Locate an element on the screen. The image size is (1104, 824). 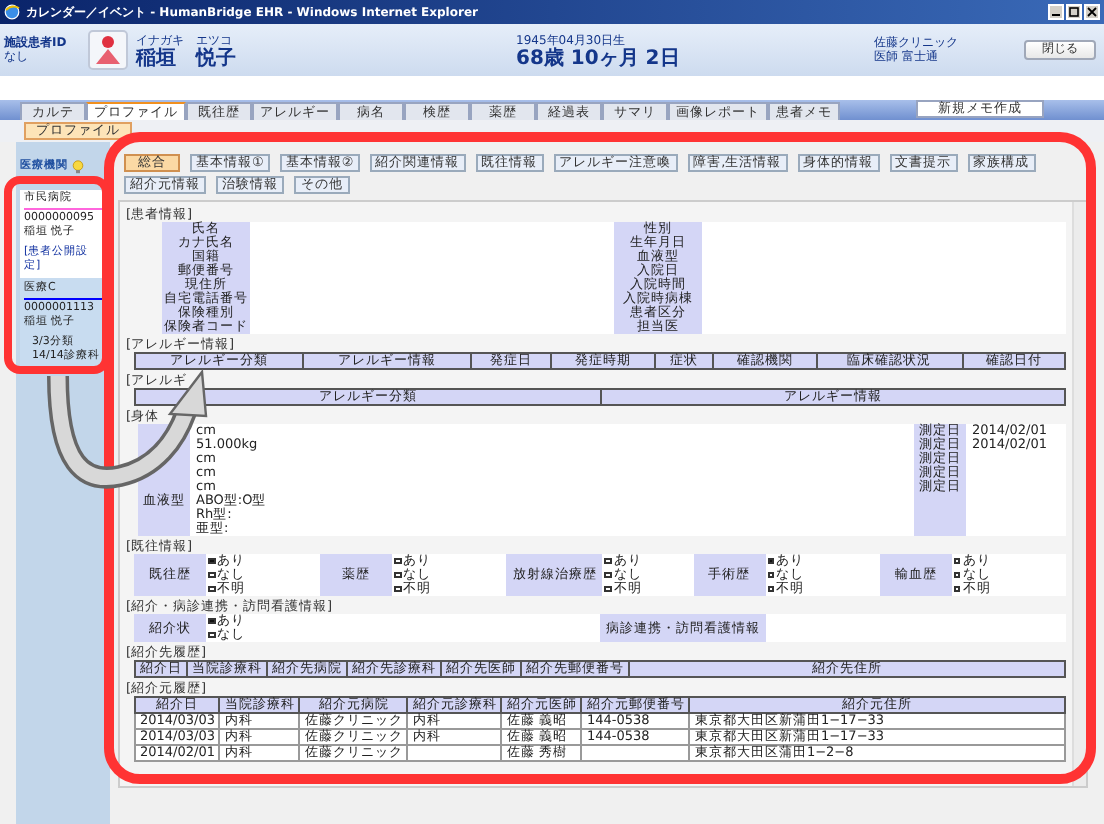
browser-icon is located at coordinates (12, 12).